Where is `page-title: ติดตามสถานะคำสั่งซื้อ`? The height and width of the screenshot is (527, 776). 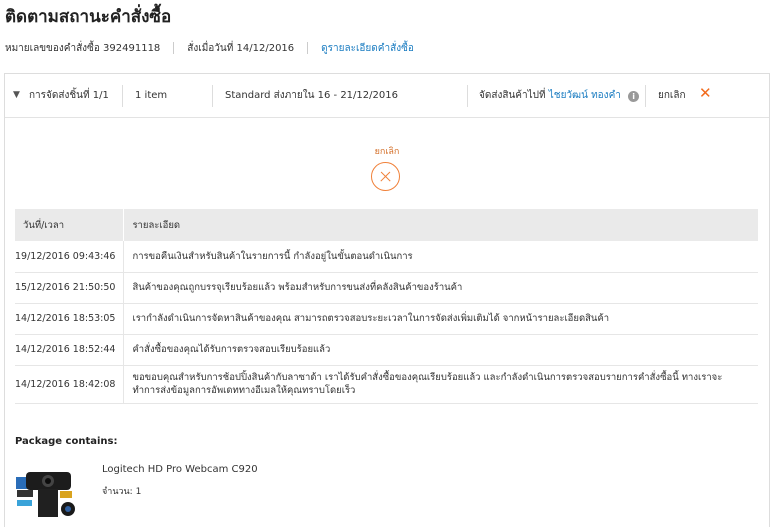
page-title: ติดตามสถานะคำสั่งซื้อ is located at coordinates (88, 17).